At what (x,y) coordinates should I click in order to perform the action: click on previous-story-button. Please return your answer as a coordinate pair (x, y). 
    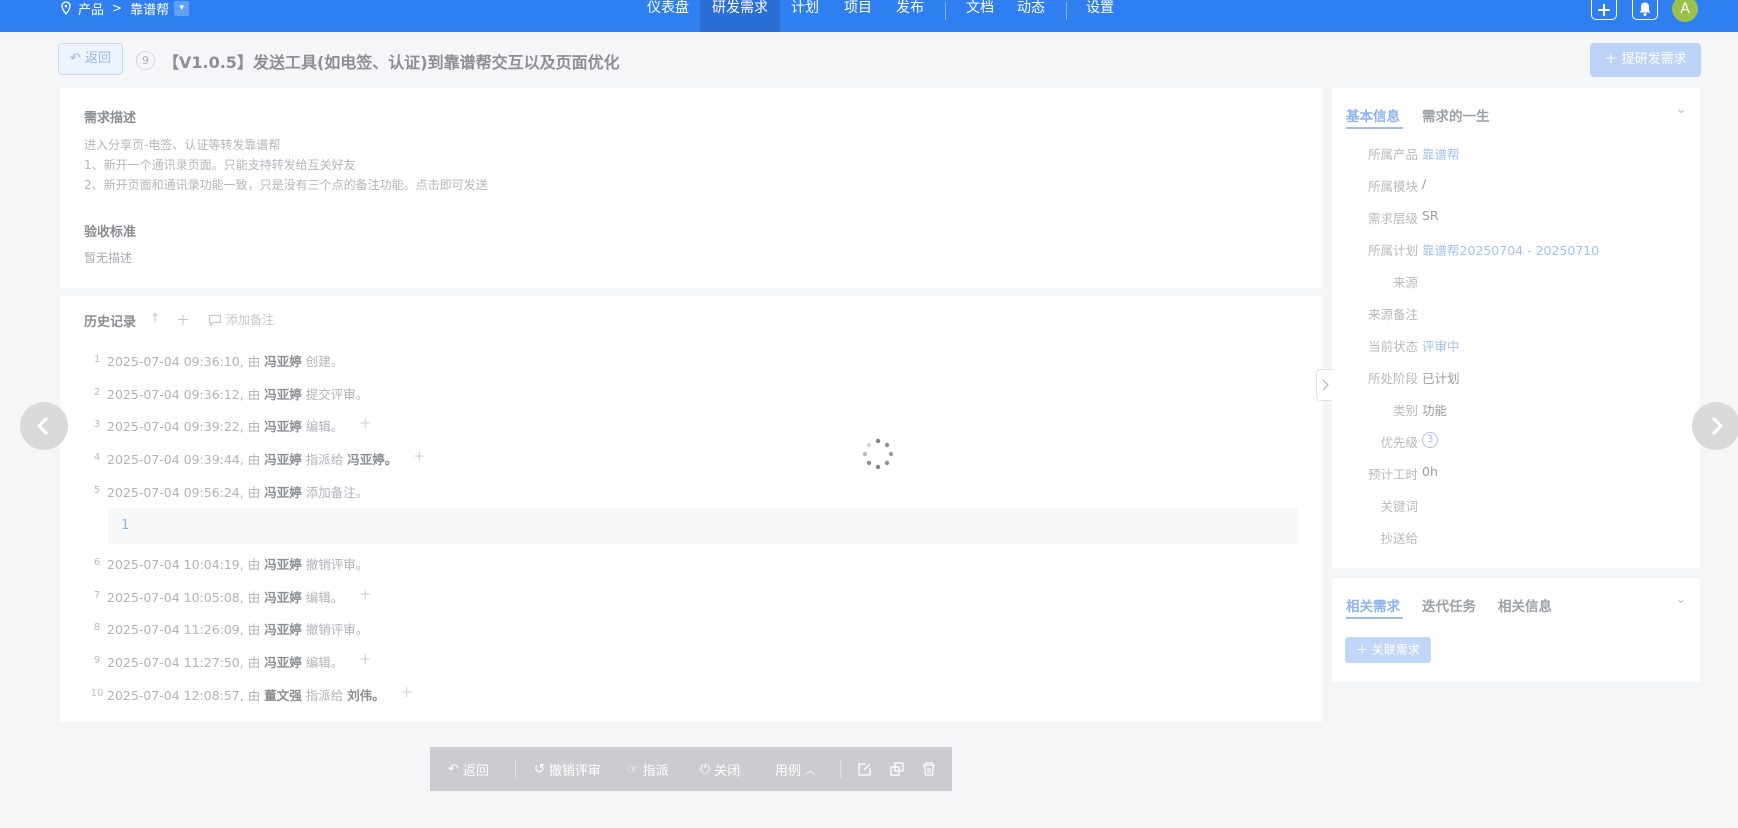
    Looking at the image, I should click on (44, 426).